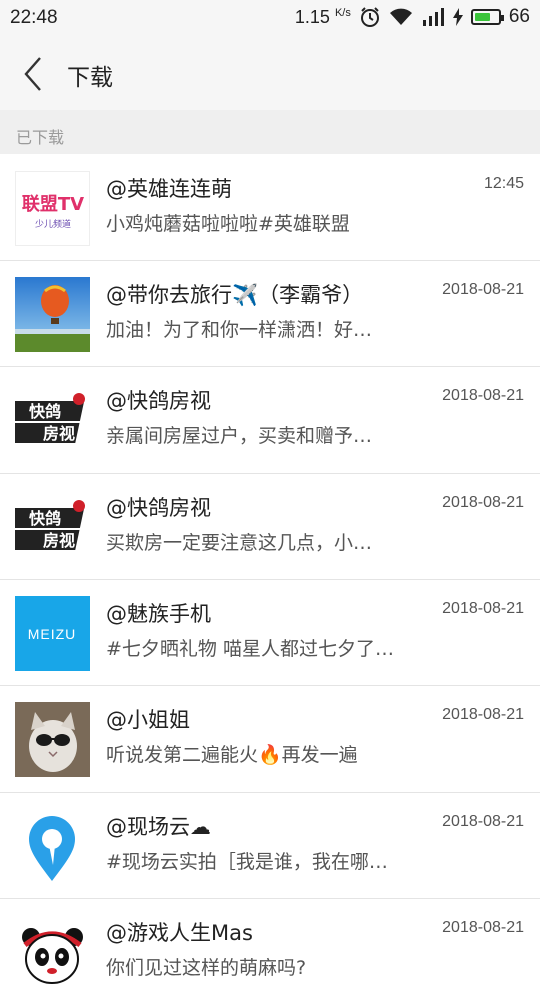 The image size is (540, 1005). What do you see at coordinates (400, 16) in the screenshot?
I see `wifi-icon` at bounding box center [400, 16].